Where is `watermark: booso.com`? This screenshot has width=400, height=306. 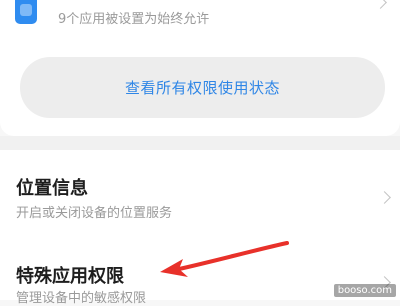 watermark: booso.com is located at coordinates (364, 290).